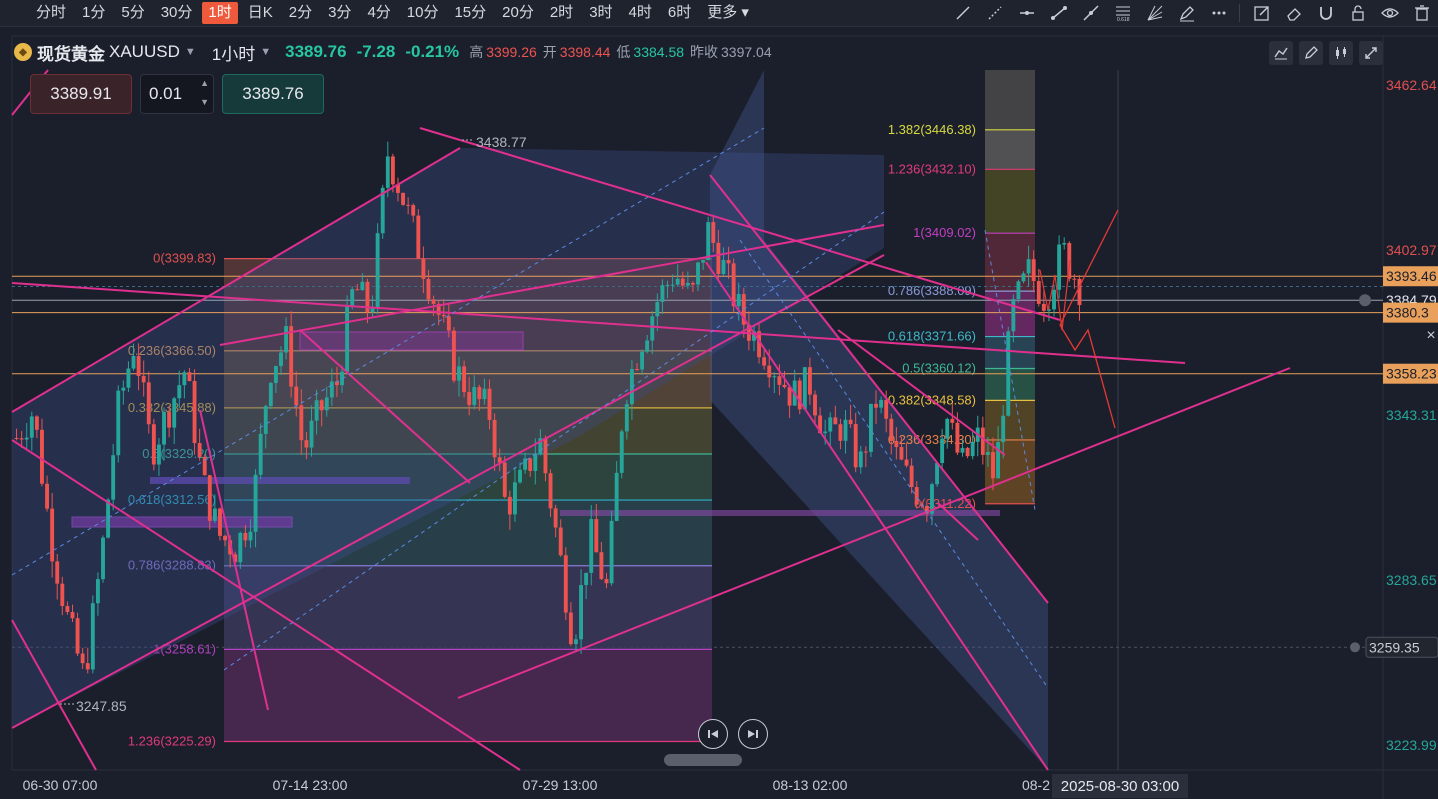  Describe the element at coordinates (1341, 53) in the screenshot. I see `candle-type-icon` at that location.